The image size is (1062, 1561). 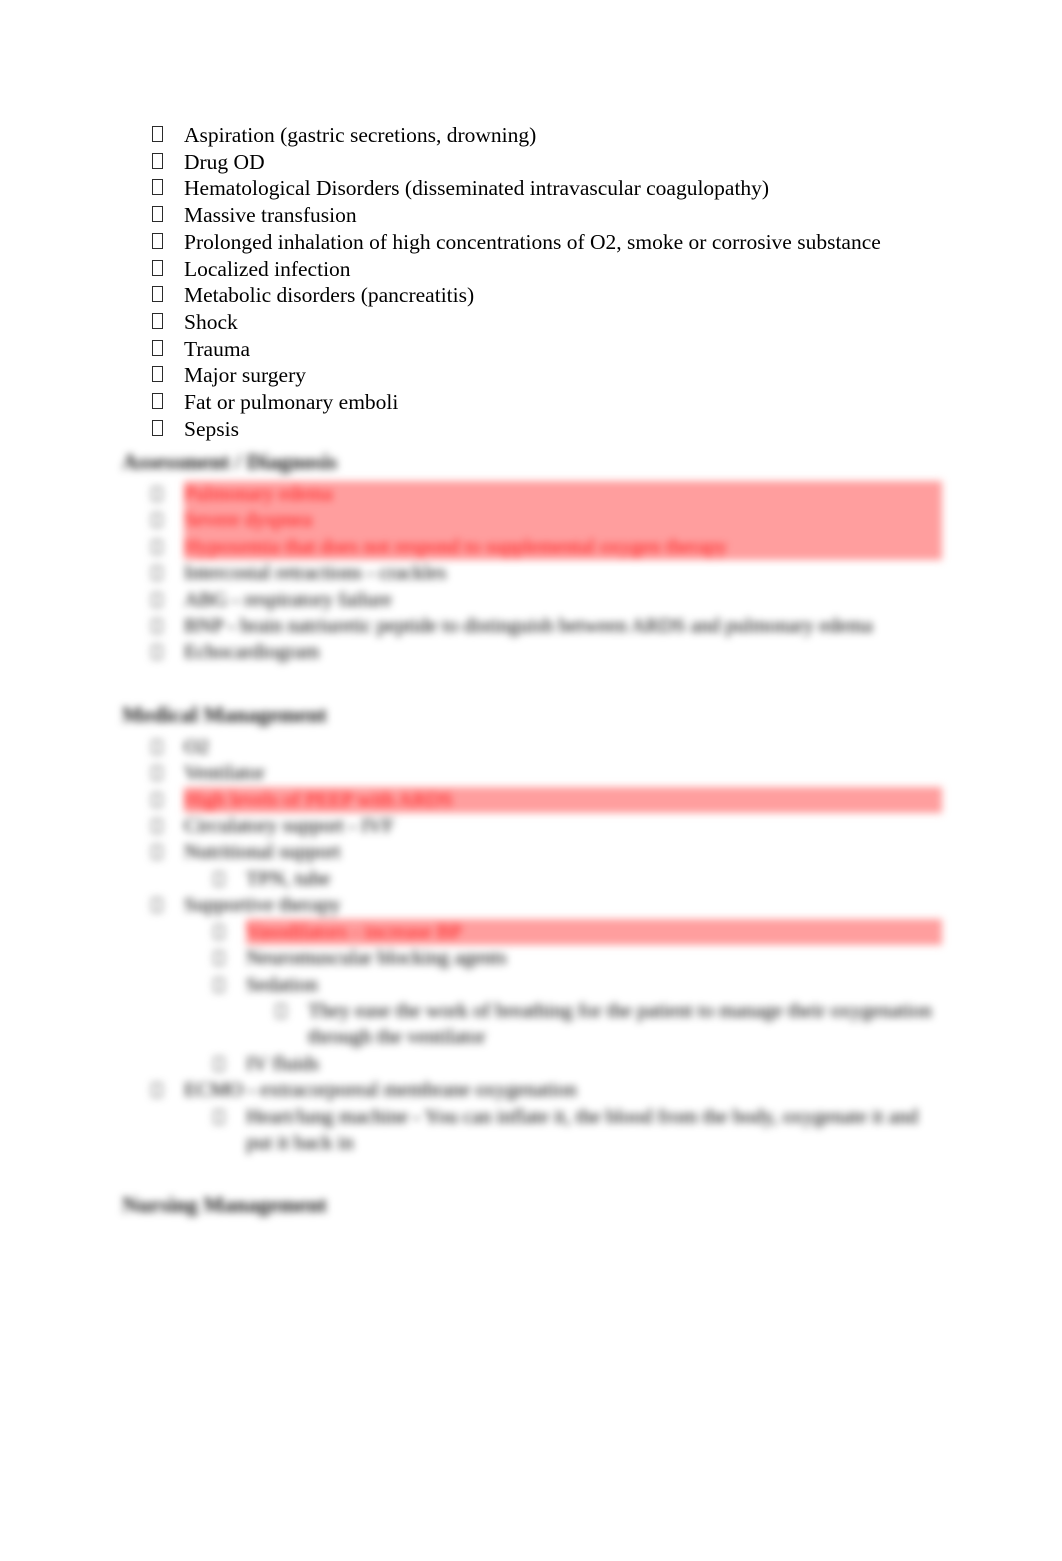 What do you see at coordinates (224, 1205) in the screenshot?
I see `section-heading-nursing-management: Nursing Management` at bounding box center [224, 1205].